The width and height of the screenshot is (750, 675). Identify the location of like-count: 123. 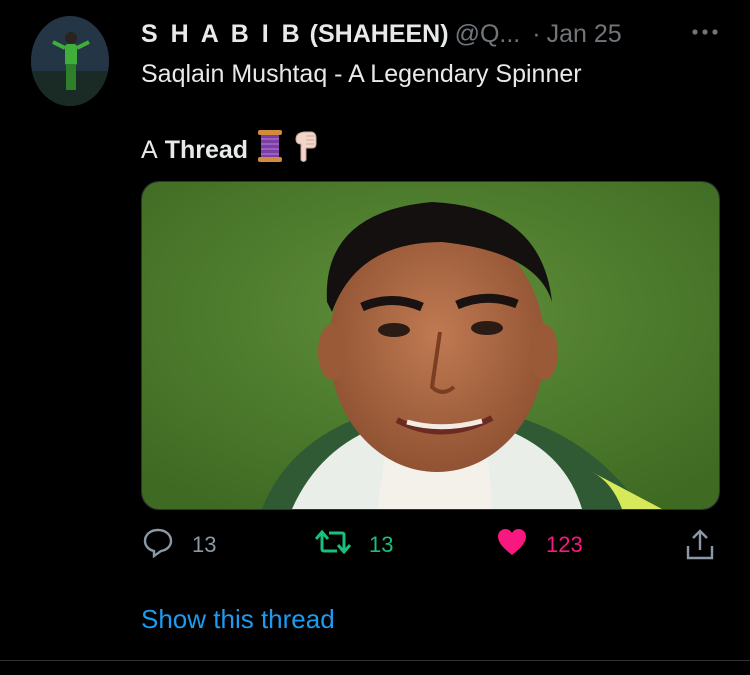
(564, 544).